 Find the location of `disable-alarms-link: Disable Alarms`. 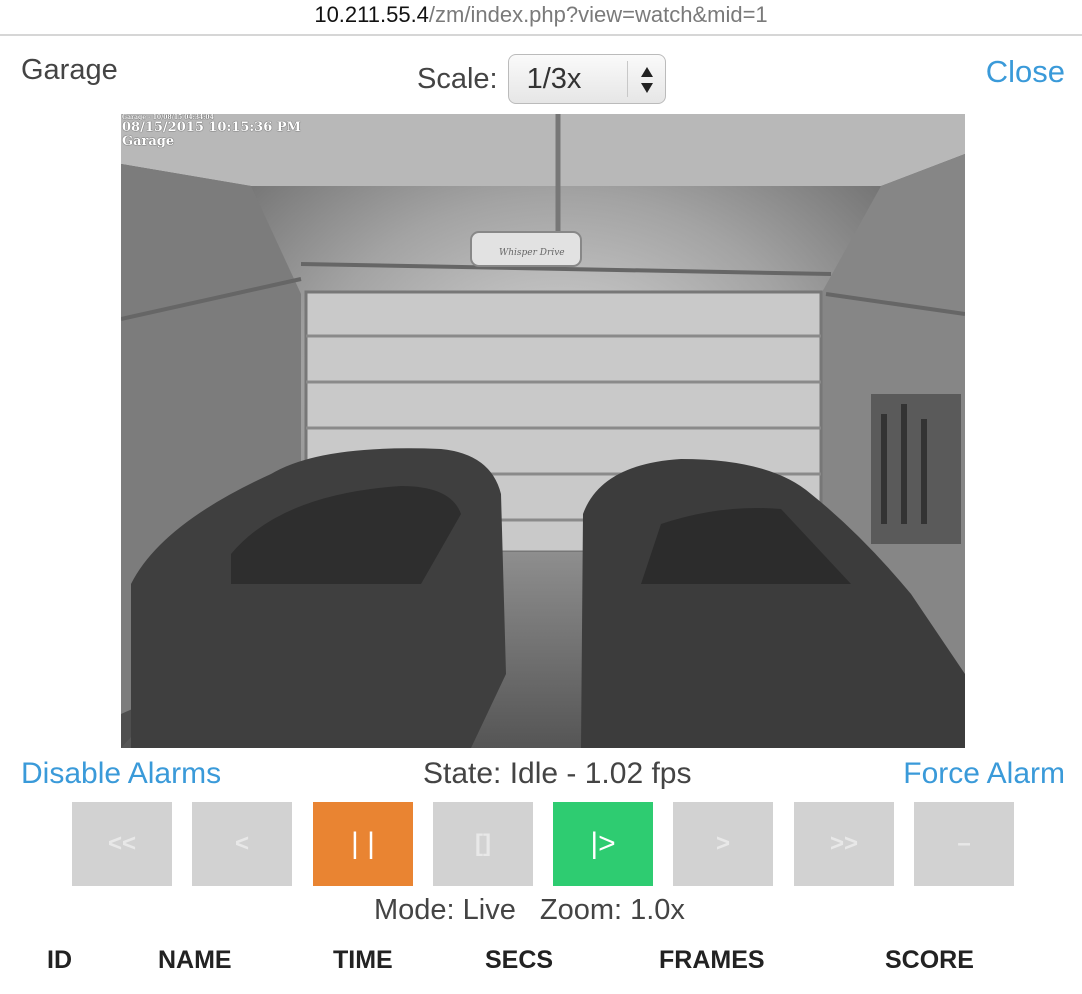

disable-alarms-link: Disable Alarms is located at coordinates (121, 774).